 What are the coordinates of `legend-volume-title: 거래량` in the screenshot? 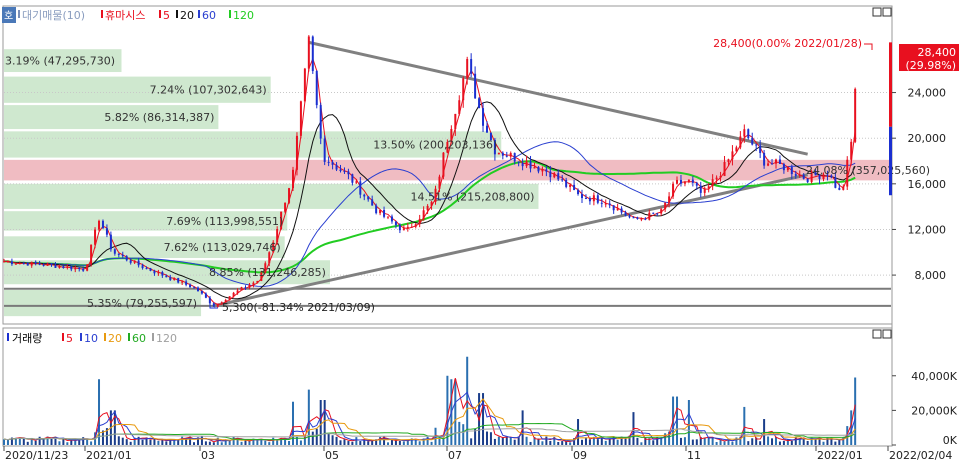 It's located at (27, 338).